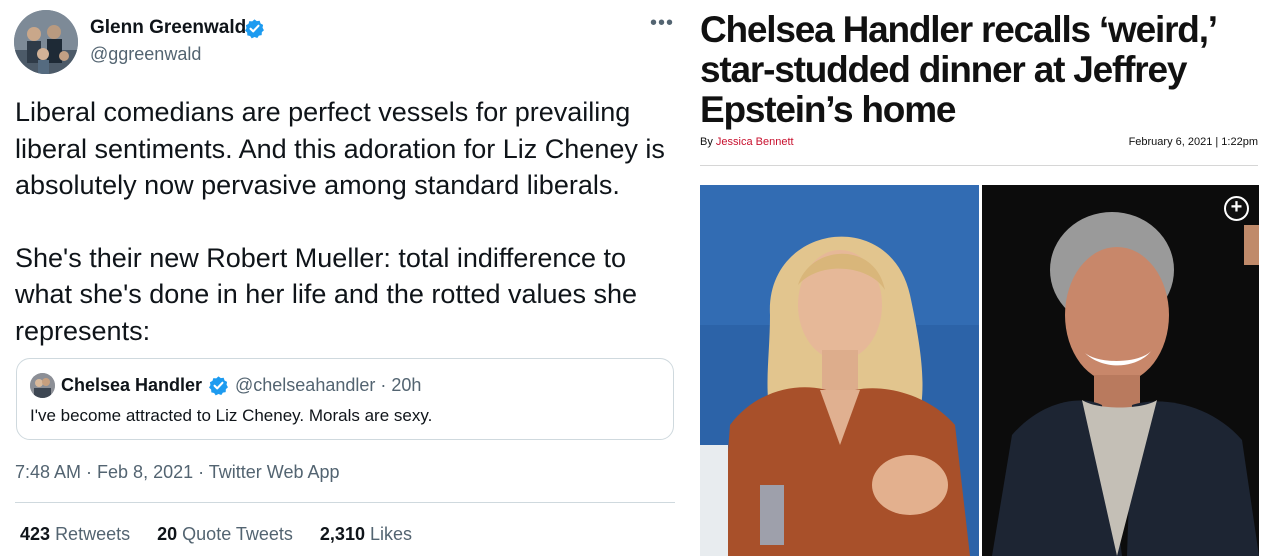 This screenshot has height=556, width=1280. I want to click on likes-stat: 2,310 Likes, so click(366, 534).